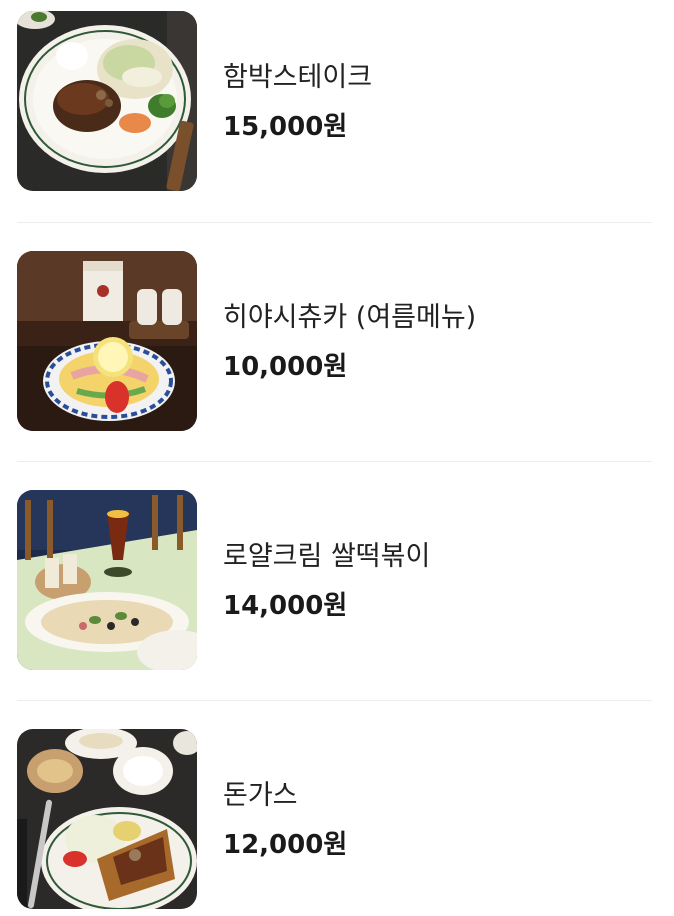 Image resolution: width=674 pixels, height=916 pixels. I want to click on menu-item-price: 12,000원, so click(285, 845).